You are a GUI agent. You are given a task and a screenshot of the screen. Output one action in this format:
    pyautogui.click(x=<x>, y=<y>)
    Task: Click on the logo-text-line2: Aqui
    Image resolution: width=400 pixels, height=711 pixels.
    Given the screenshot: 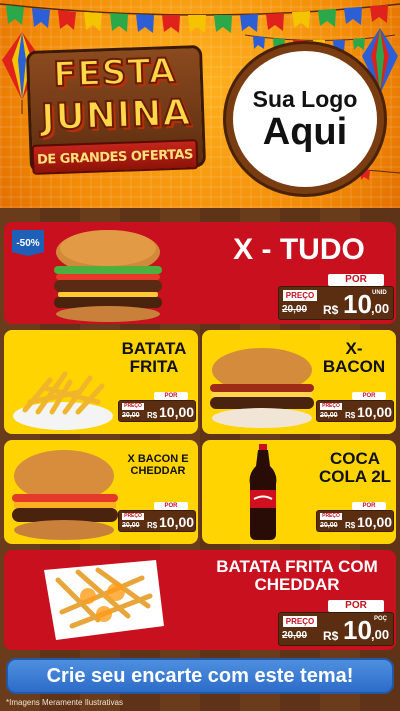 What is the action you would take?
    pyautogui.click(x=305, y=131)
    